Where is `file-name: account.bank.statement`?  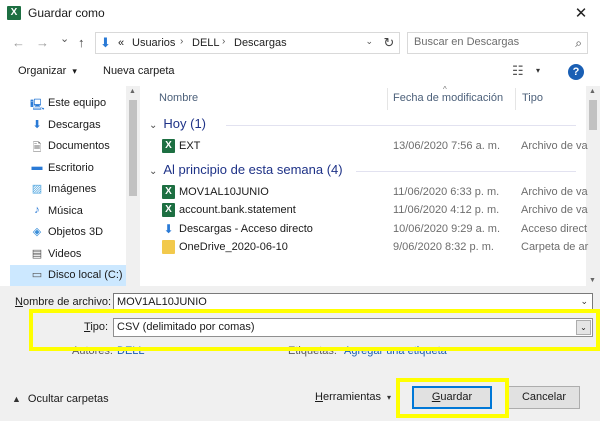
file-name: account.bank.statement is located at coordinates (237, 210).